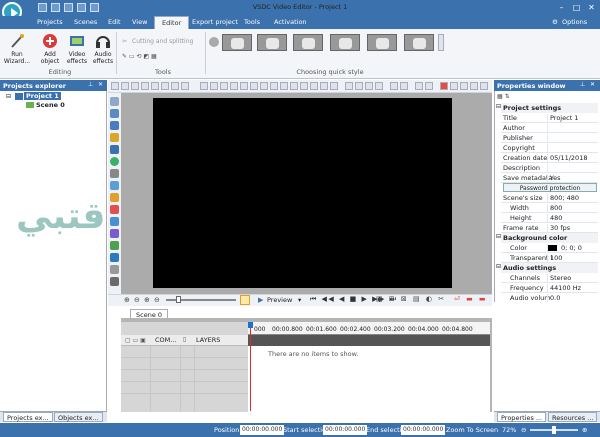 Image resolution: width=600 pixels, height=437 pixels. Describe the element at coordinates (549, 168) in the screenshot. I see `property-row: Description` at that location.